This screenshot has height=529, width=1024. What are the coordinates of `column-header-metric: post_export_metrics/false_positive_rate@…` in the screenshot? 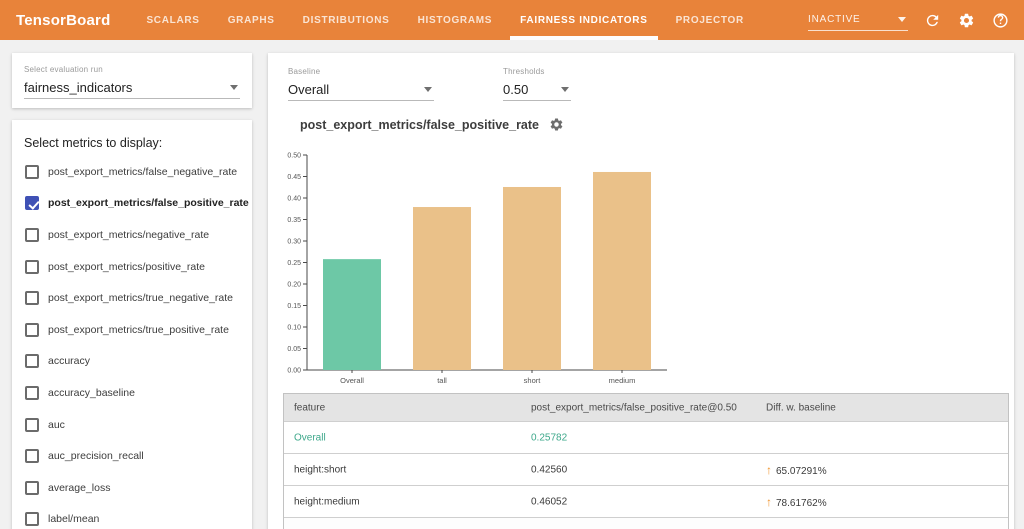 It's located at (634, 407).